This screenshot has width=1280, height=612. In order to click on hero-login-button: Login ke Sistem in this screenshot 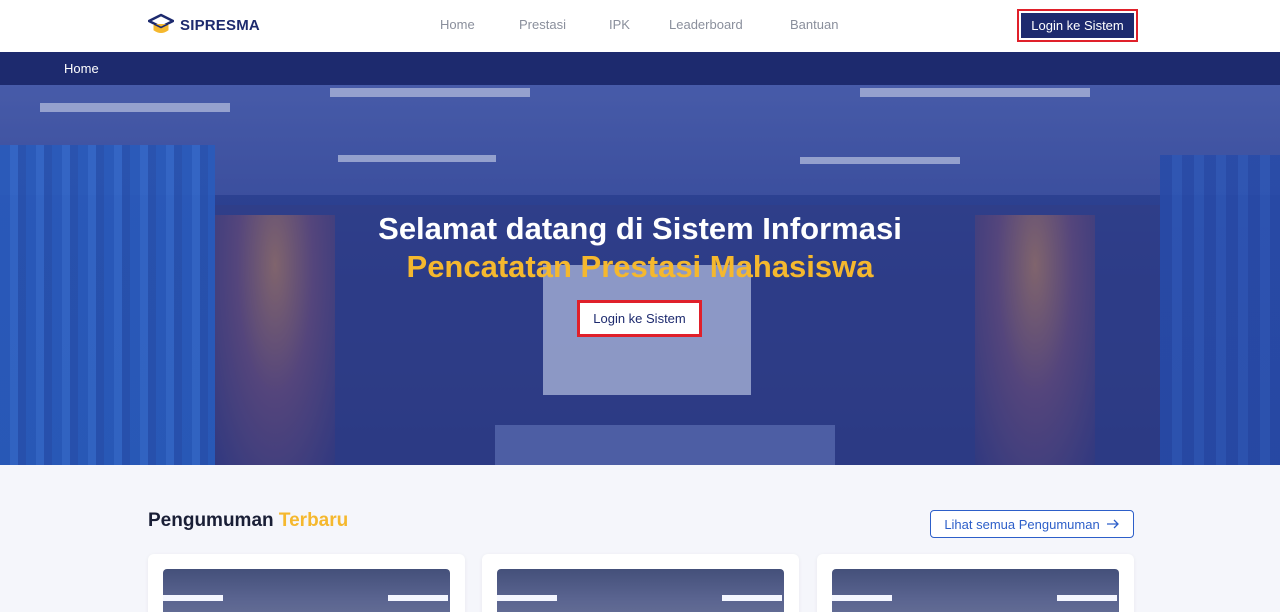, I will do `click(639, 318)`.